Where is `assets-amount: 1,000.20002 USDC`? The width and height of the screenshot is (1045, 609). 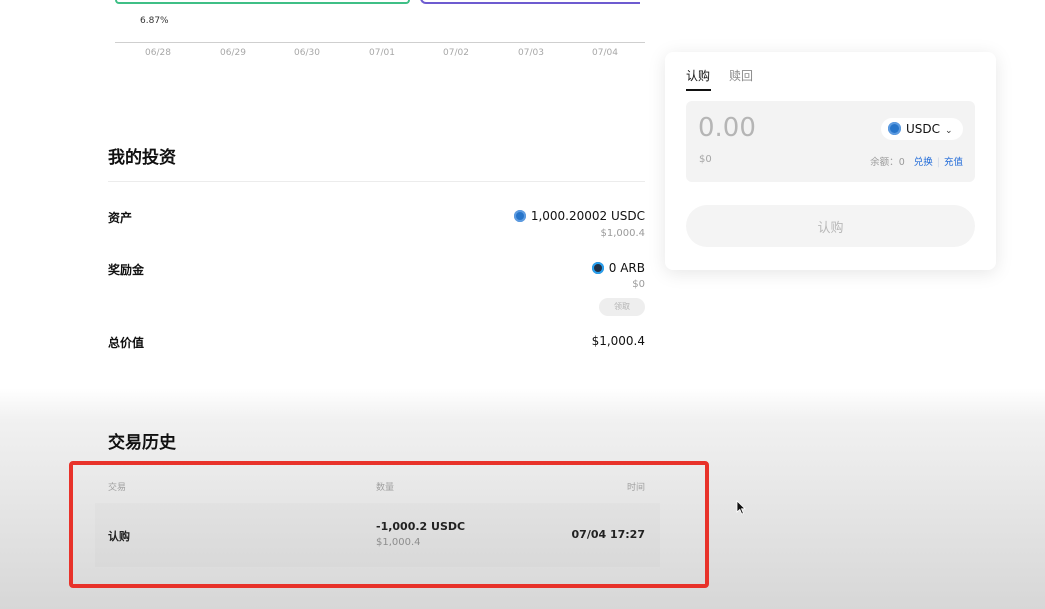
assets-amount: 1,000.20002 USDC is located at coordinates (587, 216).